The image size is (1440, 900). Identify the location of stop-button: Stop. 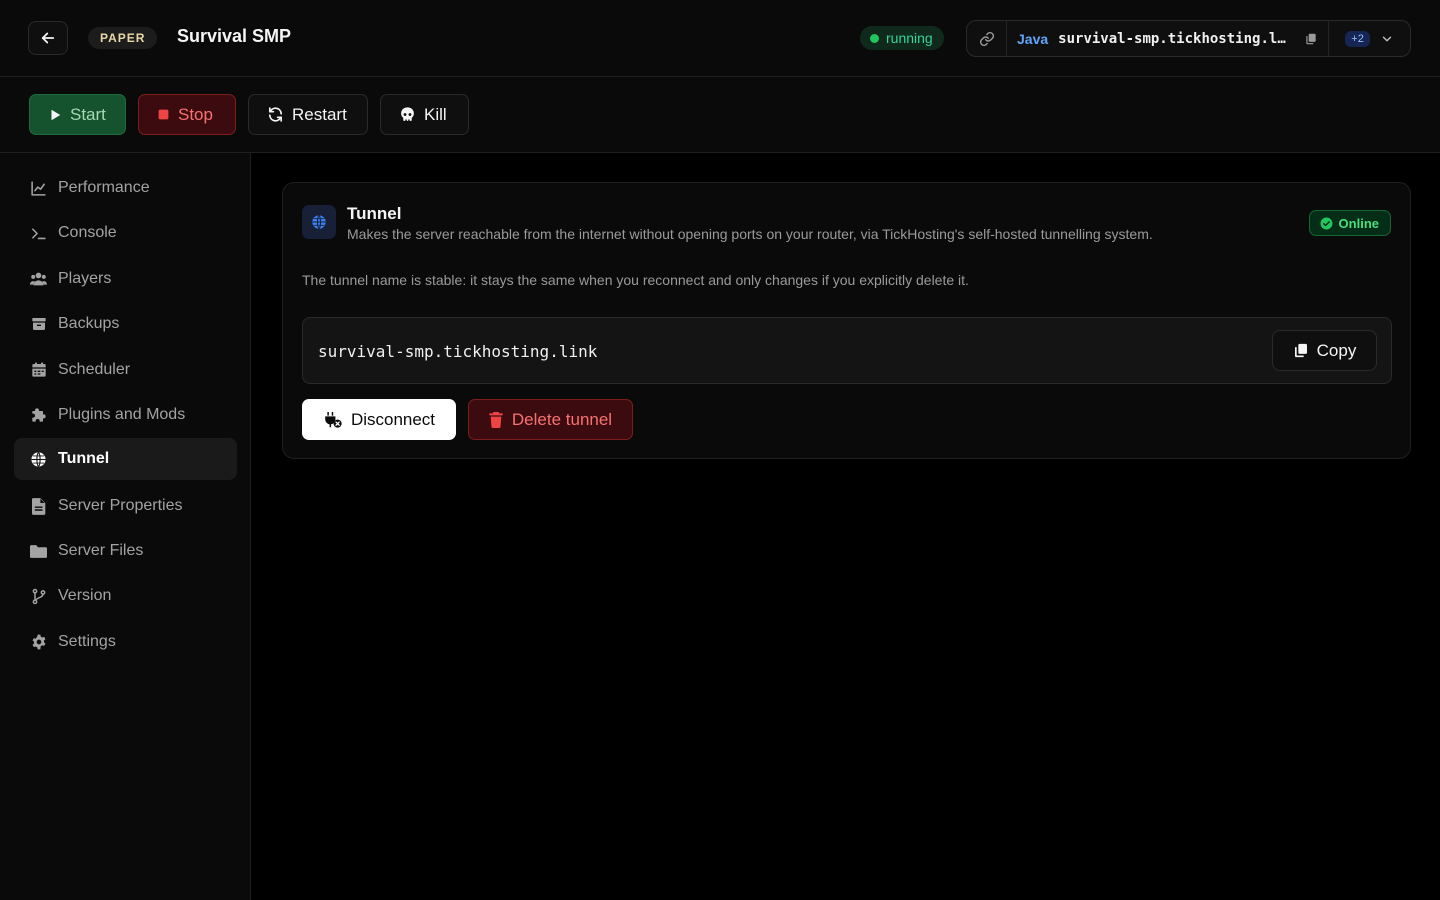
(187, 114).